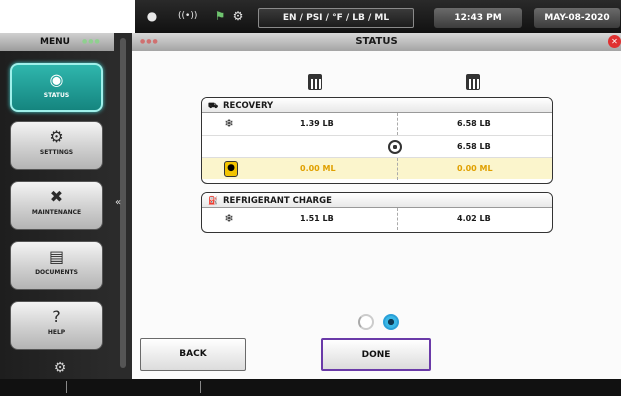 This screenshot has width=621, height=396. I want to click on menu-item-help: ? HELP, so click(56, 325).